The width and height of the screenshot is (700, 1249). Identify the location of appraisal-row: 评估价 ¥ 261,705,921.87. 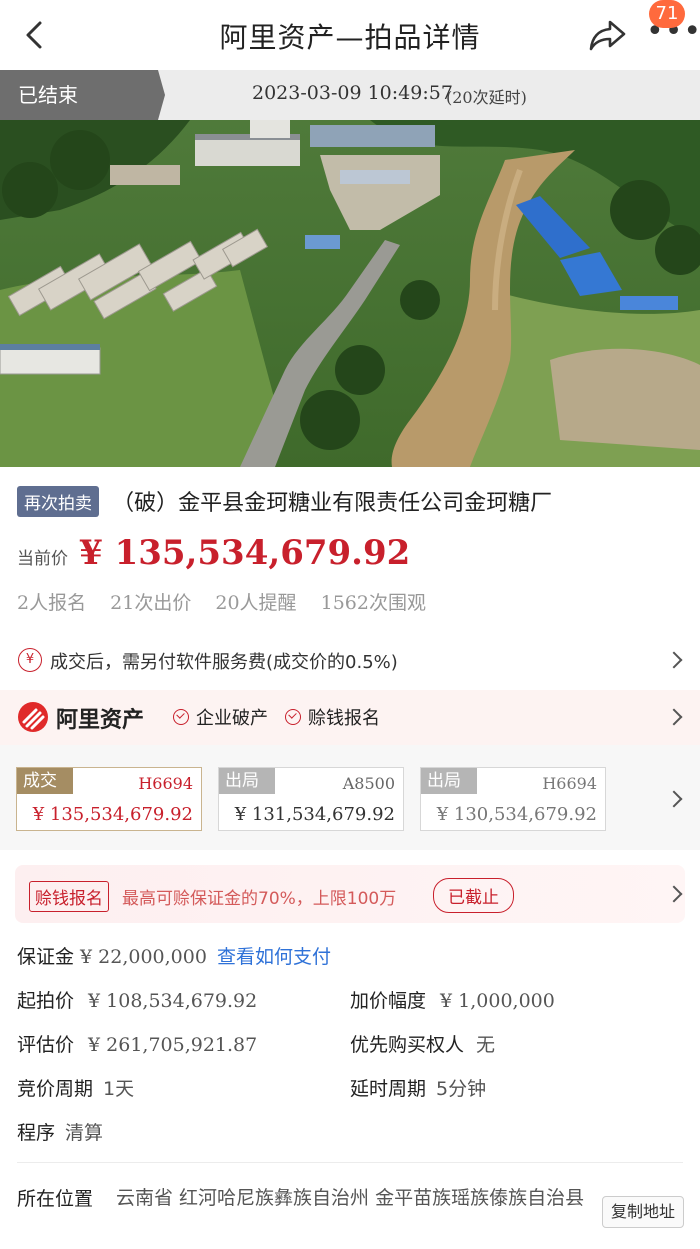
(137, 1043).